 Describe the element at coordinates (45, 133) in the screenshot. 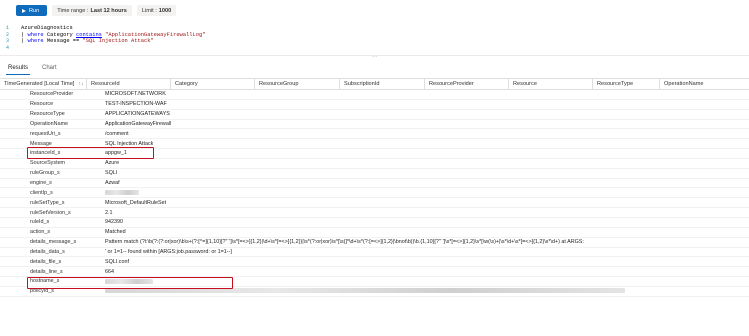

I see `detail-key: requestUri_s` at that location.